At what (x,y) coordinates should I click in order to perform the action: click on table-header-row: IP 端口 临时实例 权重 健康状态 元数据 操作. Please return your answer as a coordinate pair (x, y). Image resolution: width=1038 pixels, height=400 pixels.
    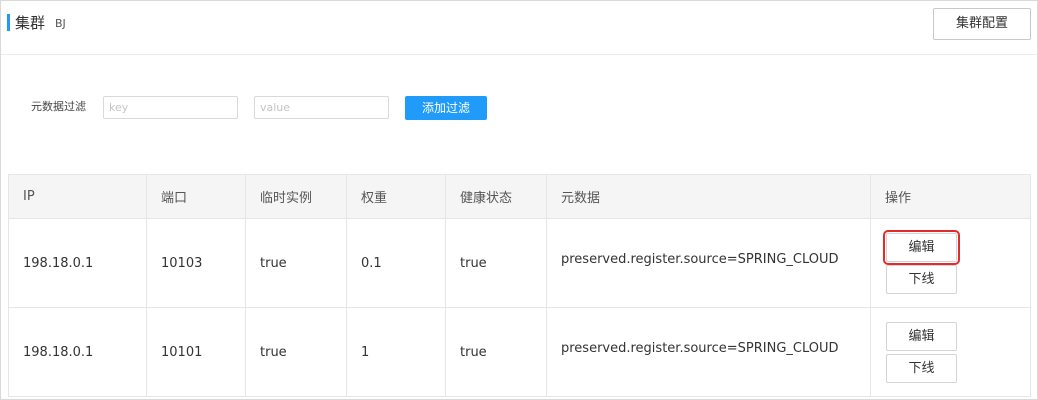
    Looking at the image, I should click on (519, 196).